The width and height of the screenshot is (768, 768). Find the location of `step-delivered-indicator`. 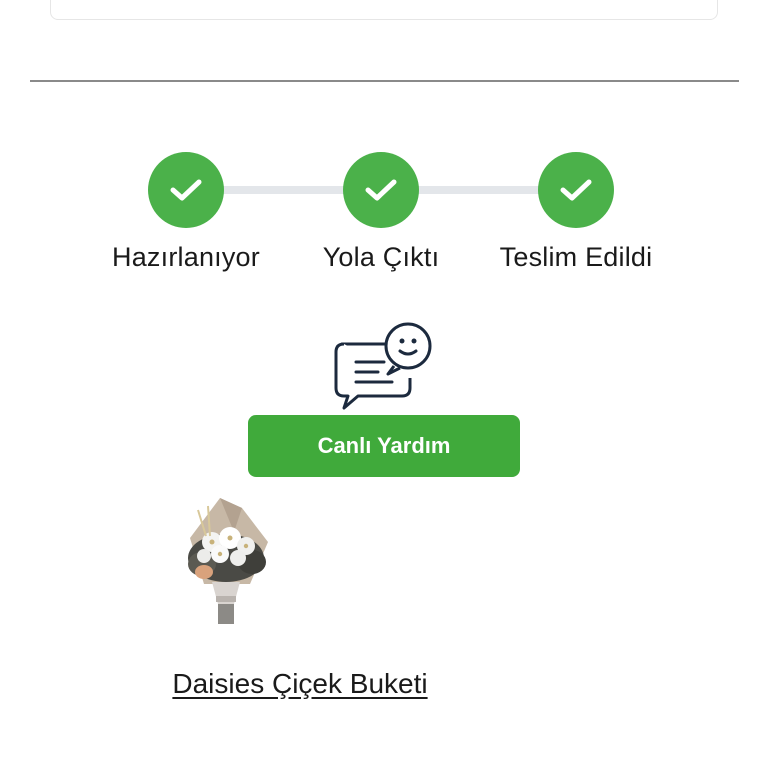

step-delivered-indicator is located at coordinates (576, 190).